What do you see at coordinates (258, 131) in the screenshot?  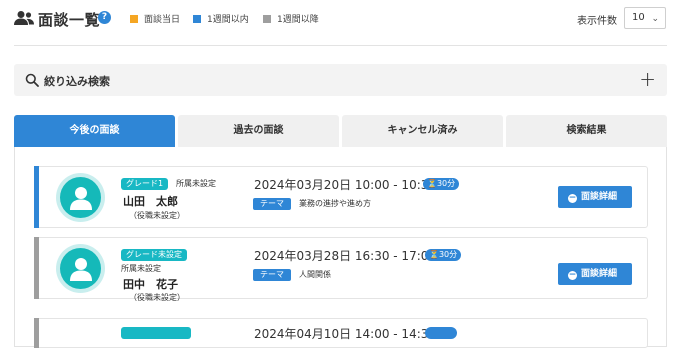 I see `tab-past: 過去の面談` at bounding box center [258, 131].